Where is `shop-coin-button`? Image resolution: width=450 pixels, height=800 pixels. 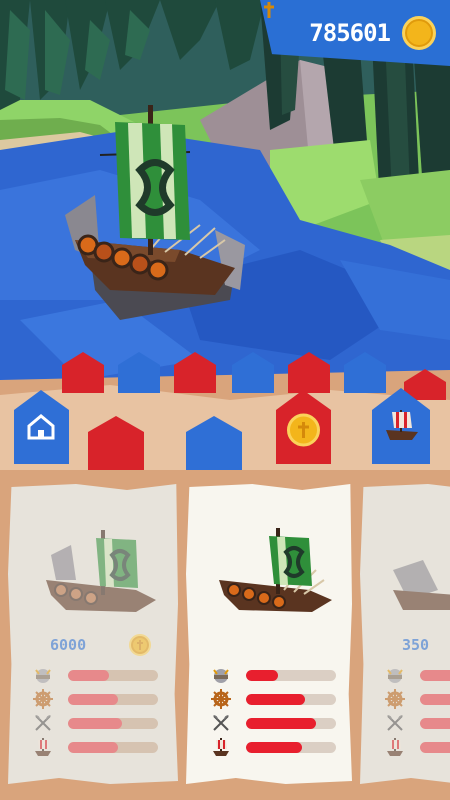 shop-coin-button is located at coordinates (303, 427).